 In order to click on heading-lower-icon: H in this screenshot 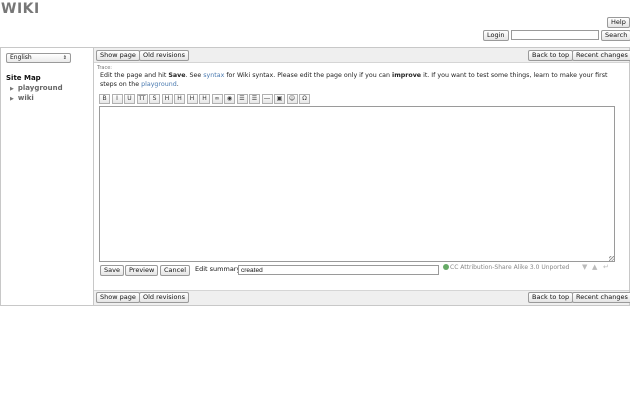, I will do `click(179, 99)`.